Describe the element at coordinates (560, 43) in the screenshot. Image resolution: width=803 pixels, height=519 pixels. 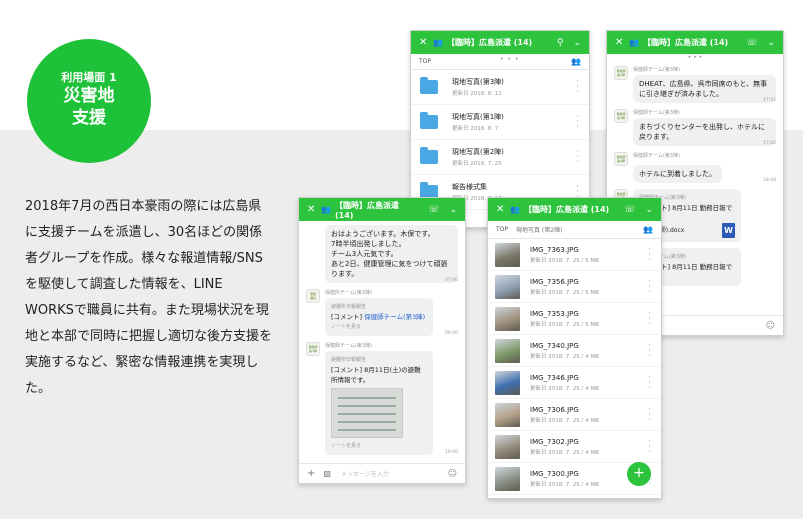
I see `search-icon: ⚲` at that location.